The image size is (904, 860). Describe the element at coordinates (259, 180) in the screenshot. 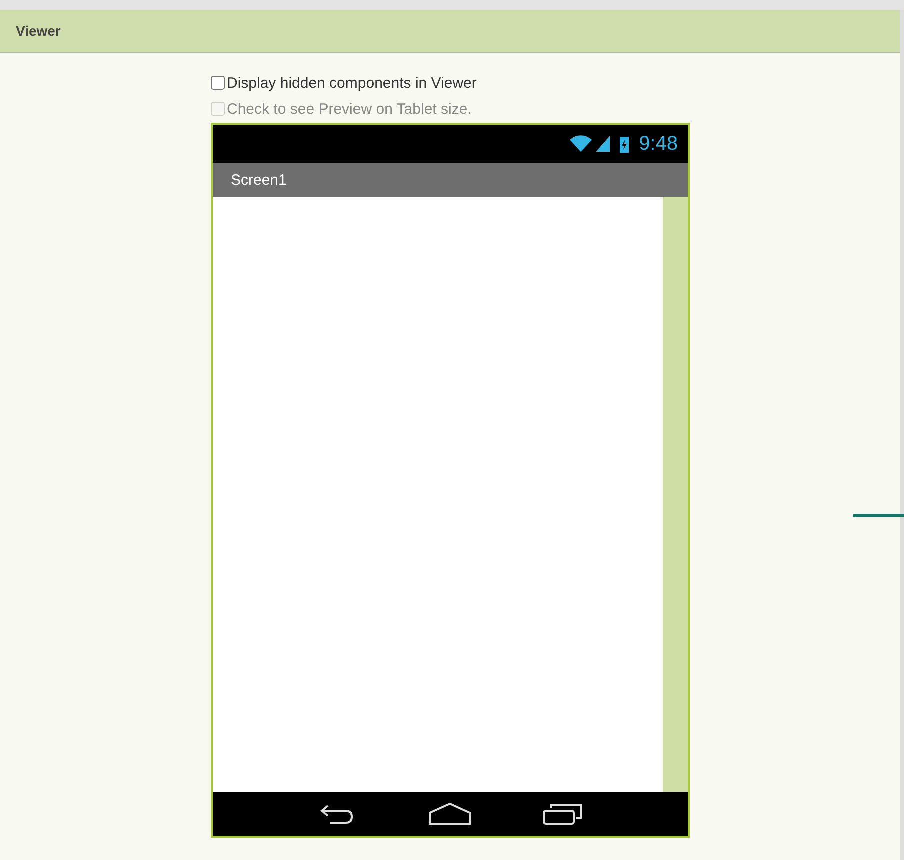

I see `screen-title: Screen1` at that location.